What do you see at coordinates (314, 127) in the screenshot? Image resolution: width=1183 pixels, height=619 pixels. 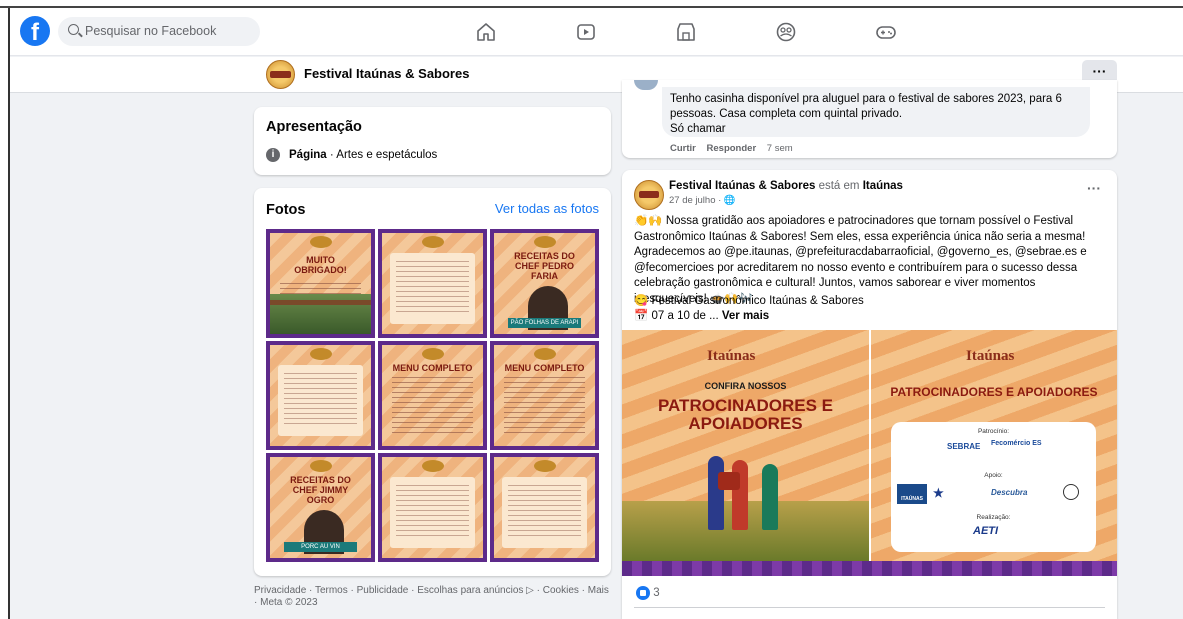 I see `intro-title: Apresentação` at bounding box center [314, 127].